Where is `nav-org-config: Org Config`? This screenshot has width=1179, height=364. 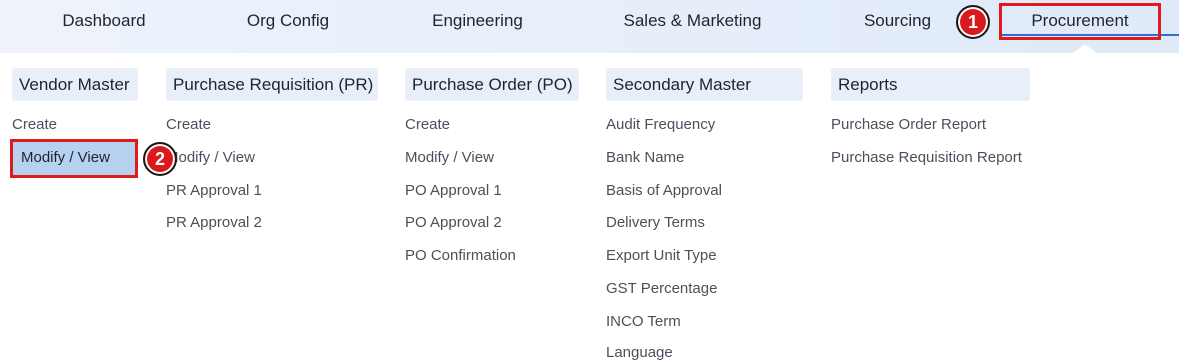
nav-org-config: Org Config is located at coordinates (288, 21).